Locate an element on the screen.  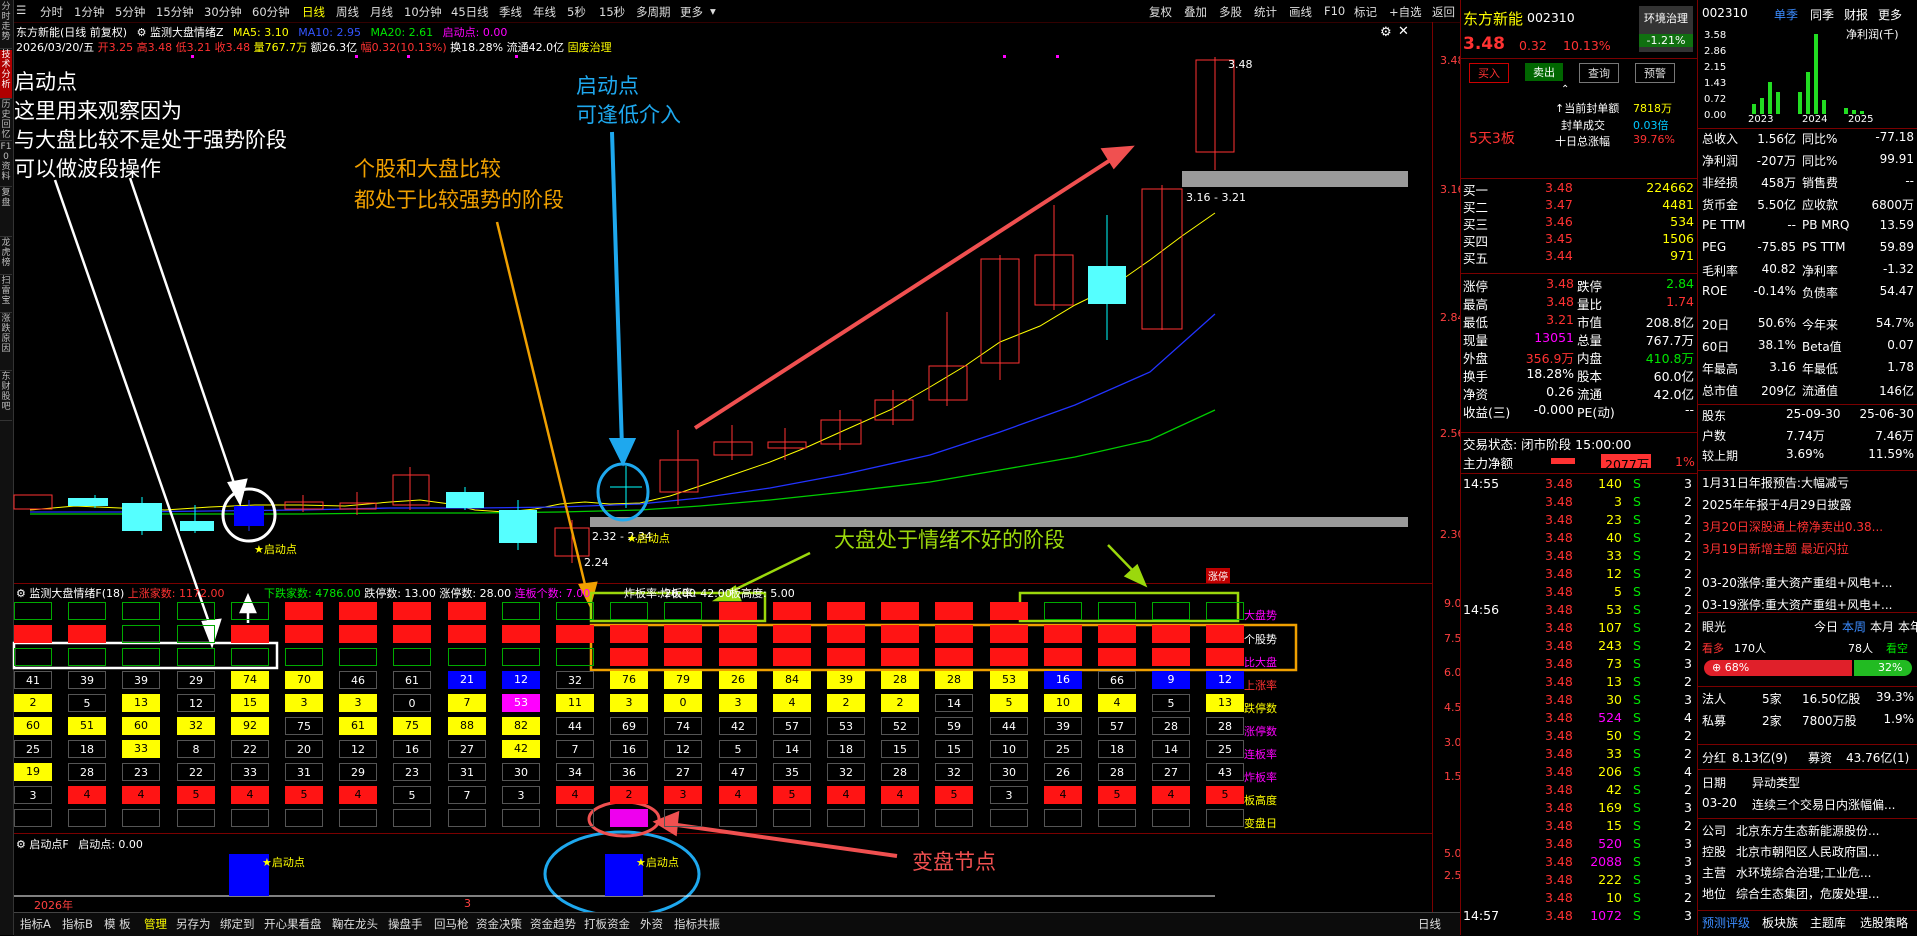
btab-strategy: 选股策略 is located at coordinates (1884, 922).